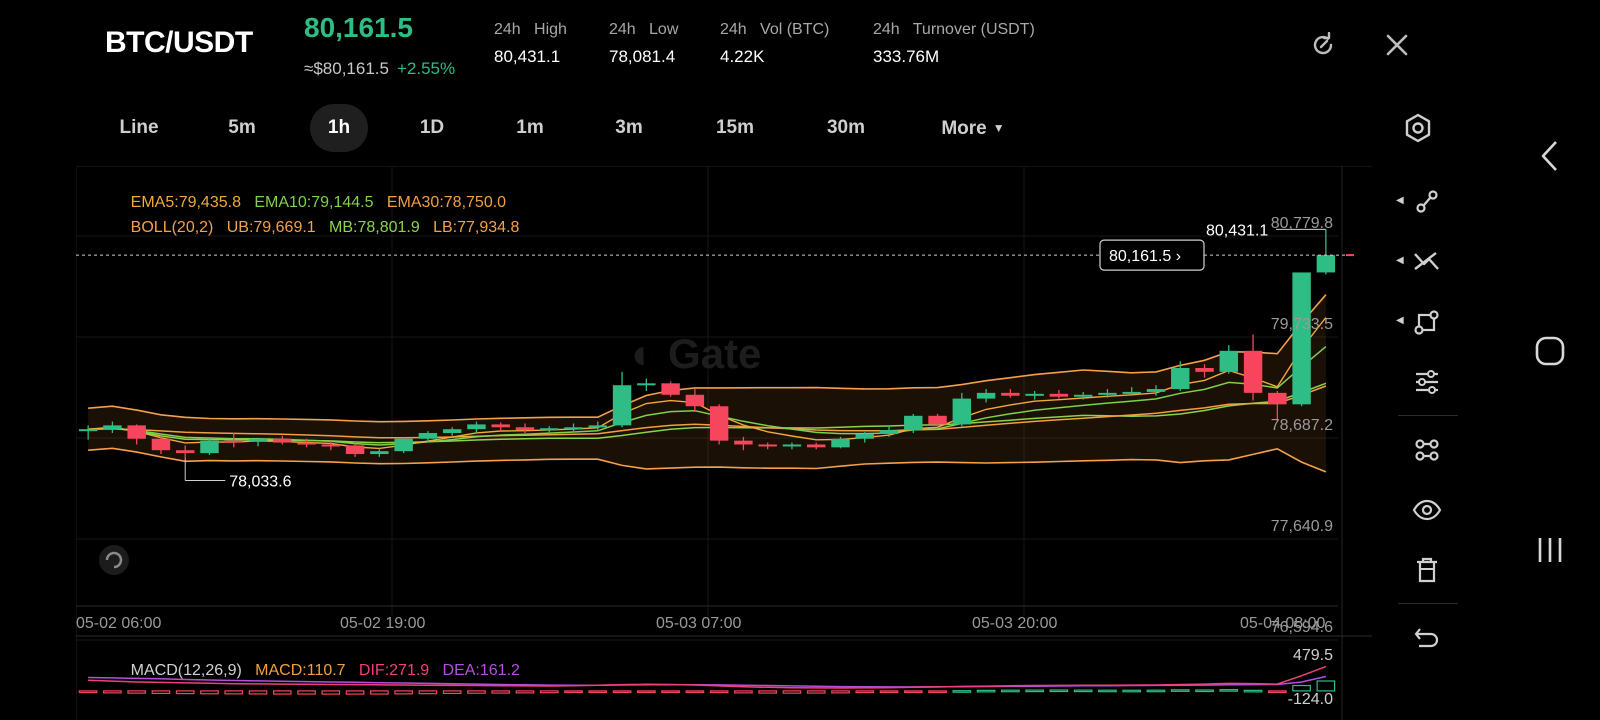  I want to click on undo-tool, so click(1427, 638).